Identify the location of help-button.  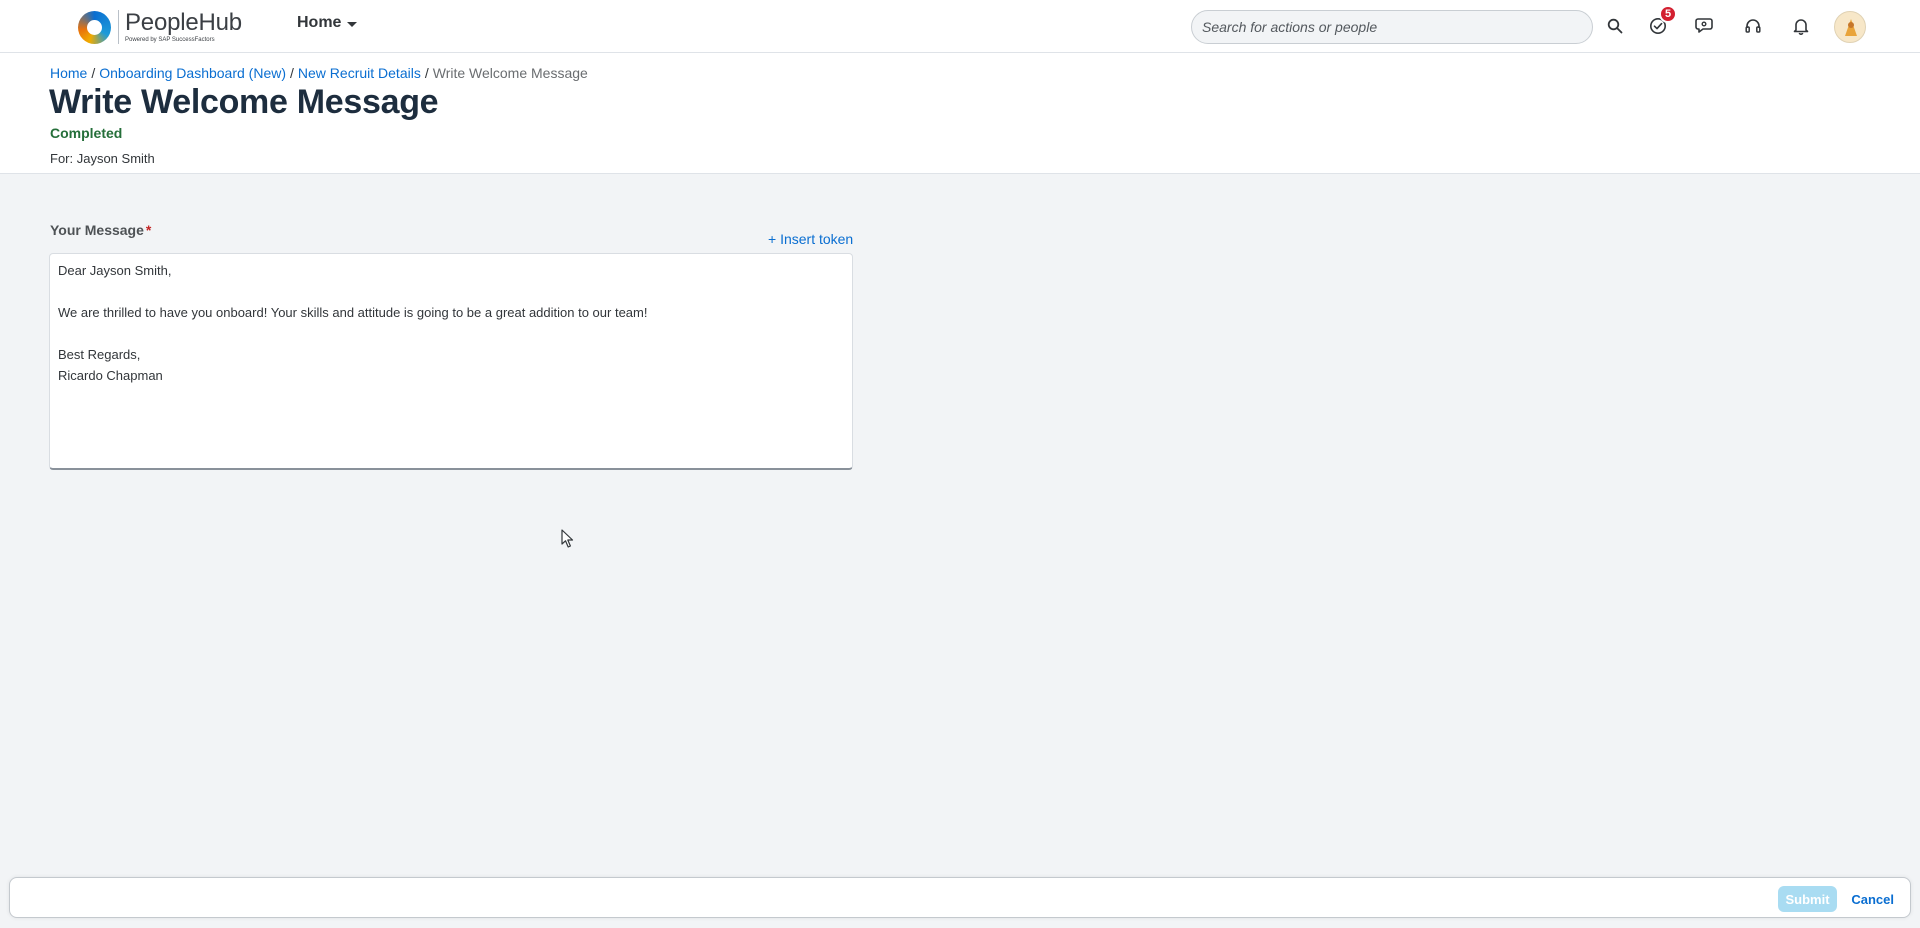
(1753, 26).